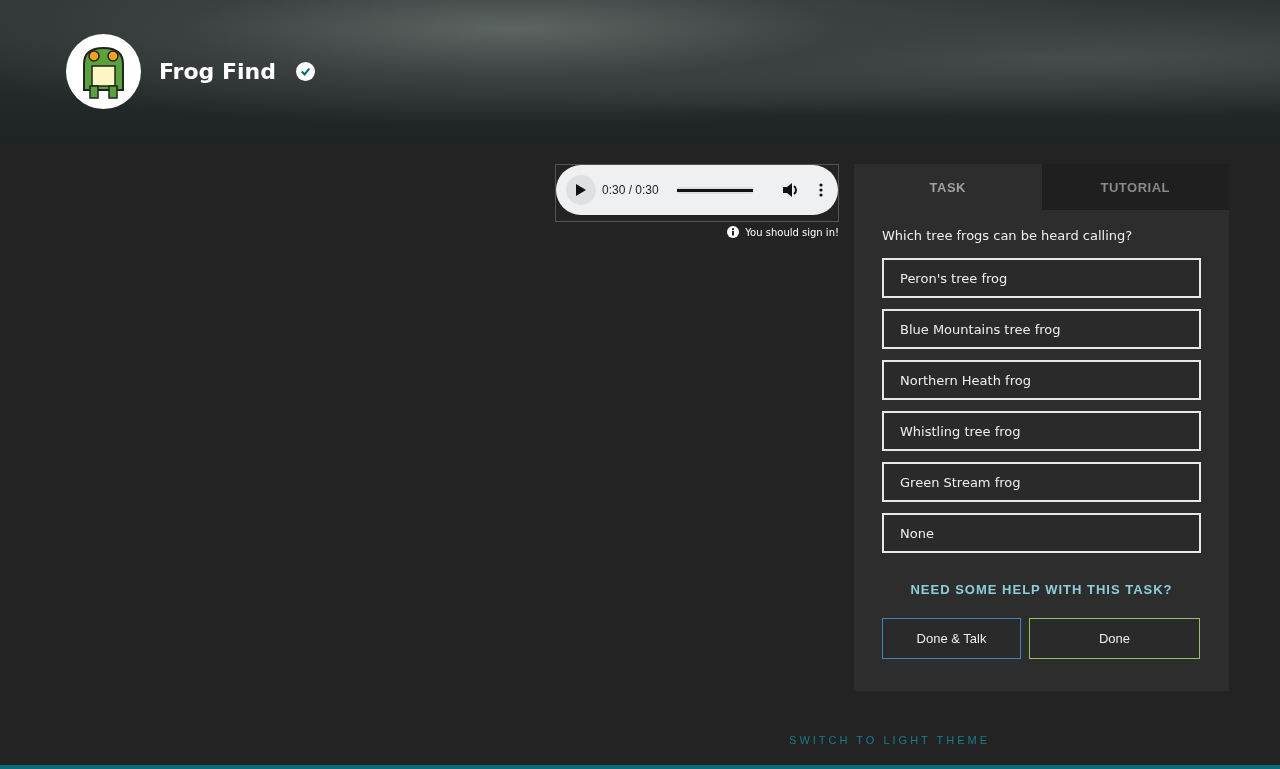 The image size is (1280, 769). I want to click on help-link: NEED SOME HELP WITH THIS TASK?, so click(1041, 589).